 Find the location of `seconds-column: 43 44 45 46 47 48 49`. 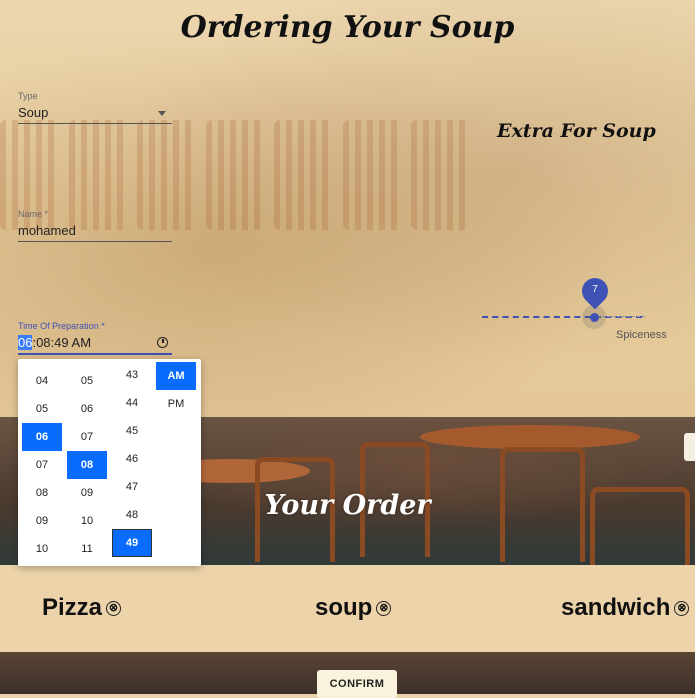

seconds-column: 43 44 45 46 47 48 49 is located at coordinates (132, 459).